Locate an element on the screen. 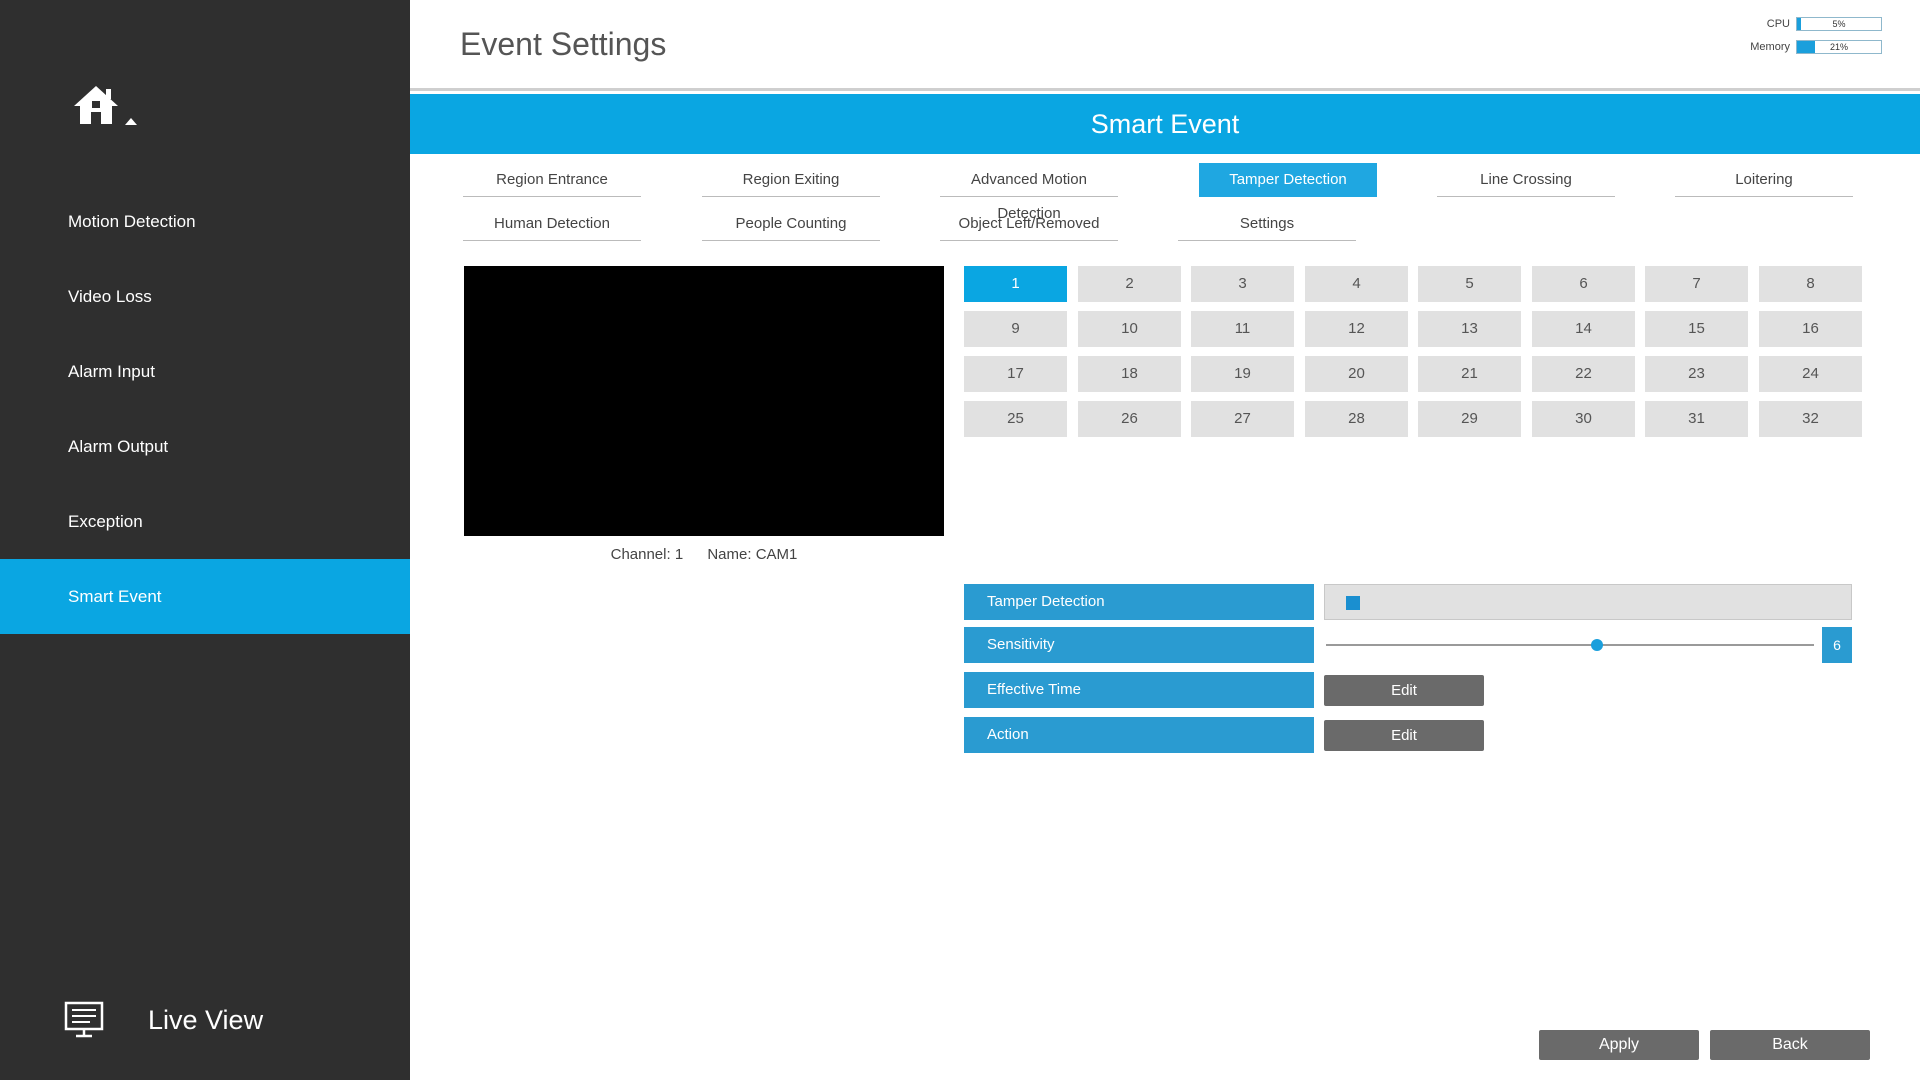 Image resolution: width=1920 pixels, height=1080 pixels. channel-button: 32 is located at coordinates (1810, 419).